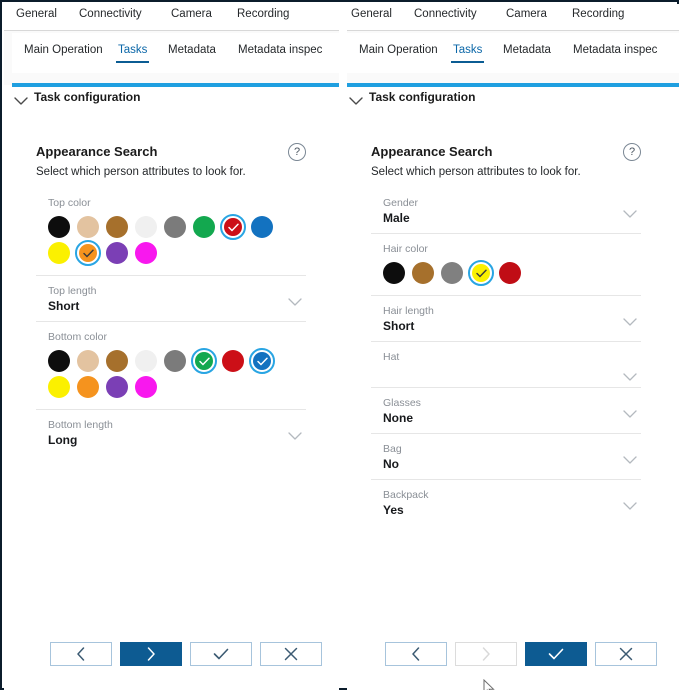  What do you see at coordinates (452, 273) in the screenshot?
I see `swatch-hair-color-grey` at bounding box center [452, 273].